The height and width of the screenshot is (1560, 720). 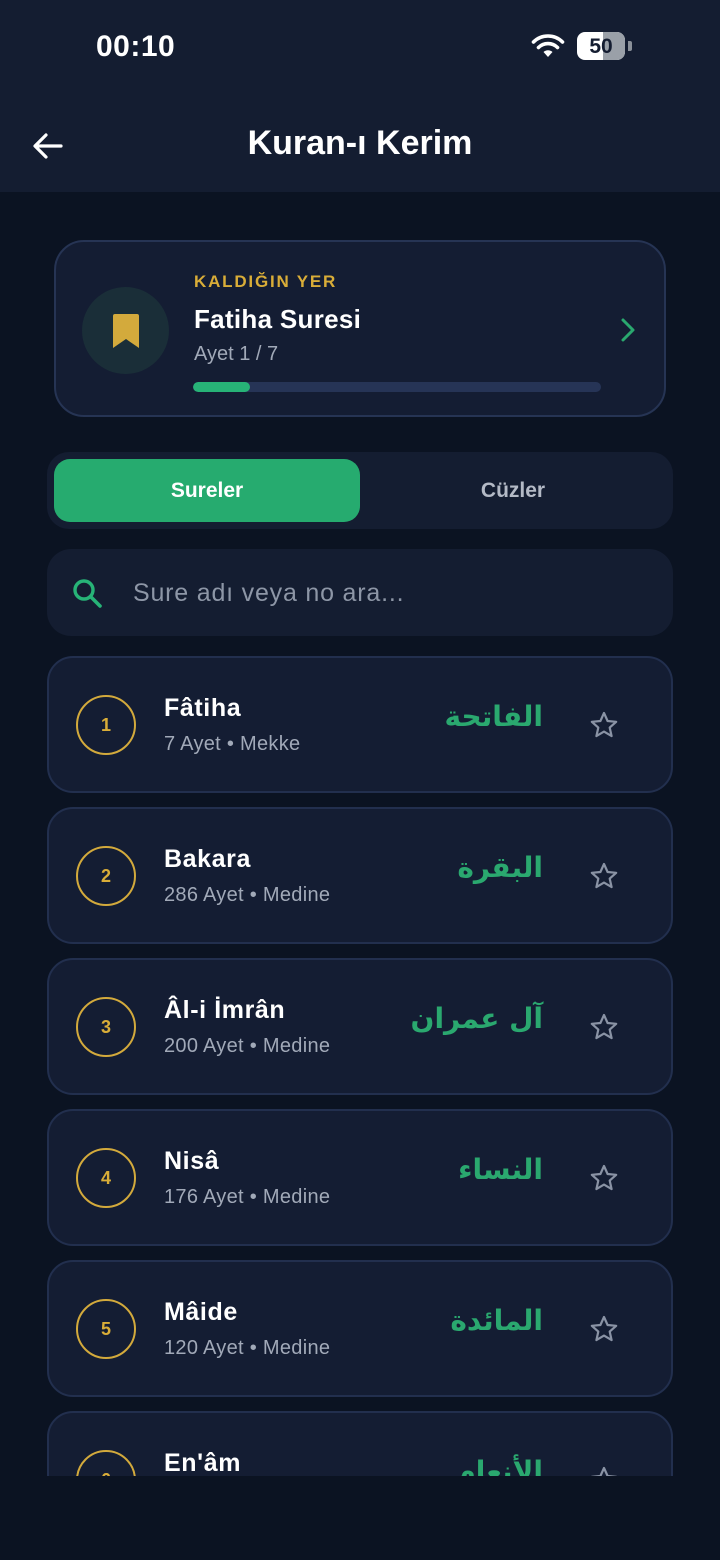 What do you see at coordinates (247, 1046) in the screenshot?
I see `sura-meta: 200 Ayet • Medine` at bounding box center [247, 1046].